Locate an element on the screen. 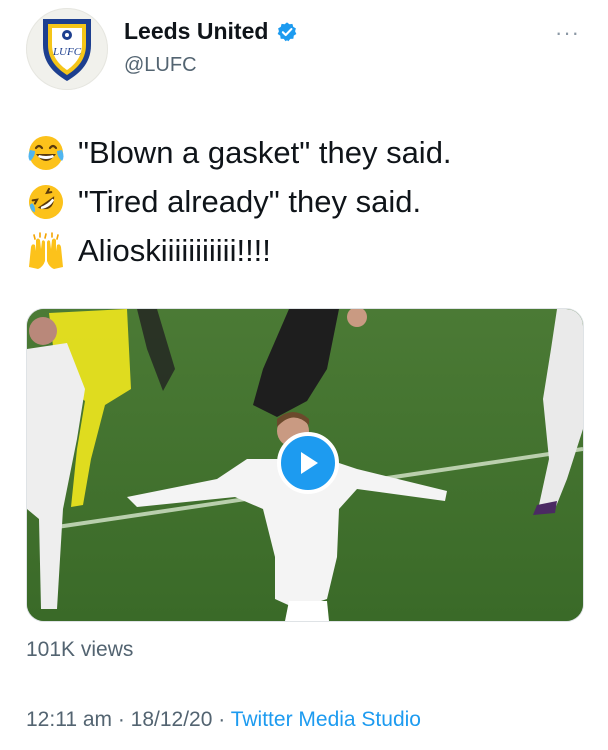  tweet-line: "Tired already" they said. is located at coordinates (306, 201).